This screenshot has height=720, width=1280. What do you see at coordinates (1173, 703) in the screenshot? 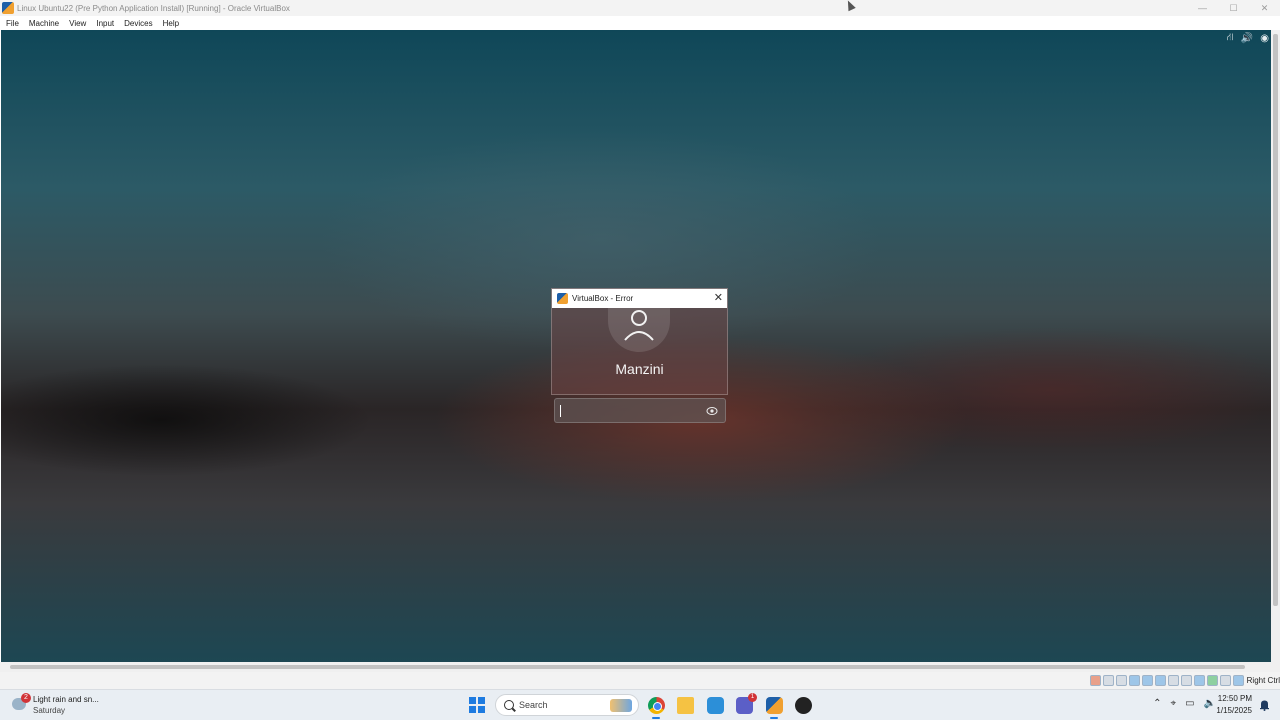
I see `location-icon: ⌖` at bounding box center [1173, 703].